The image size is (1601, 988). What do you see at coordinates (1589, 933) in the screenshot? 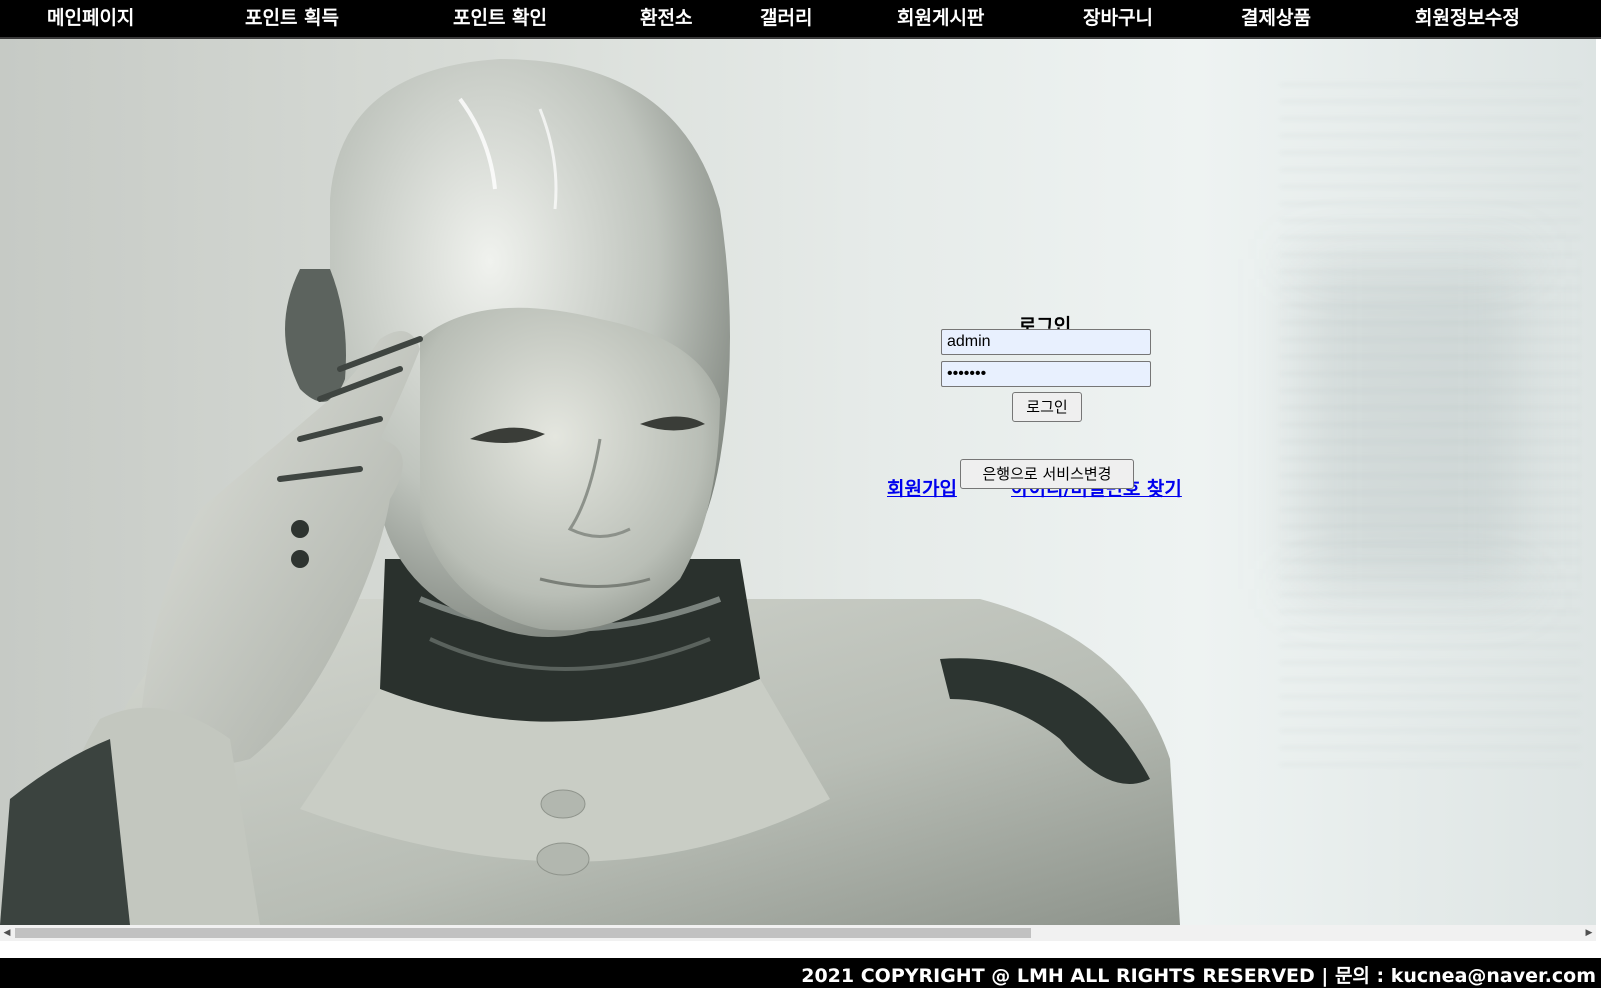
I see `scroll-right-arrow-icon: ▶` at bounding box center [1589, 933].